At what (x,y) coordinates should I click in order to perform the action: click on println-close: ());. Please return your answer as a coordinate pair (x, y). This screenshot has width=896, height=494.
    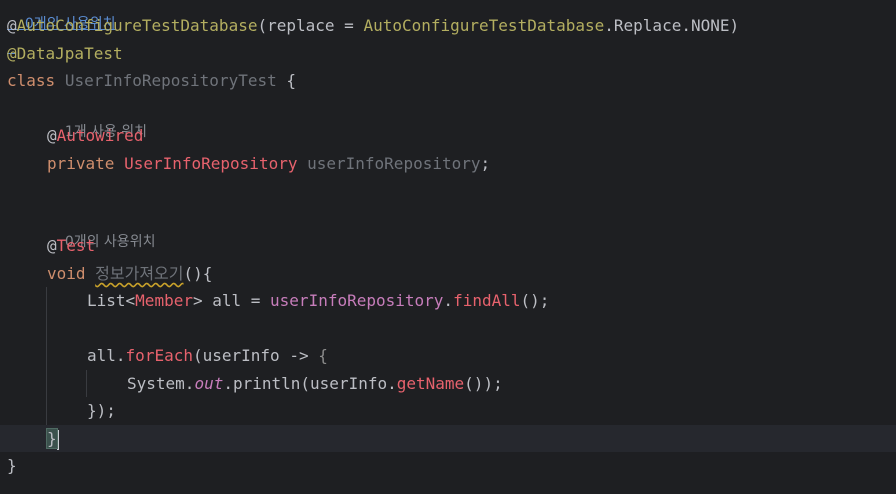
    Looking at the image, I should click on (483, 383).